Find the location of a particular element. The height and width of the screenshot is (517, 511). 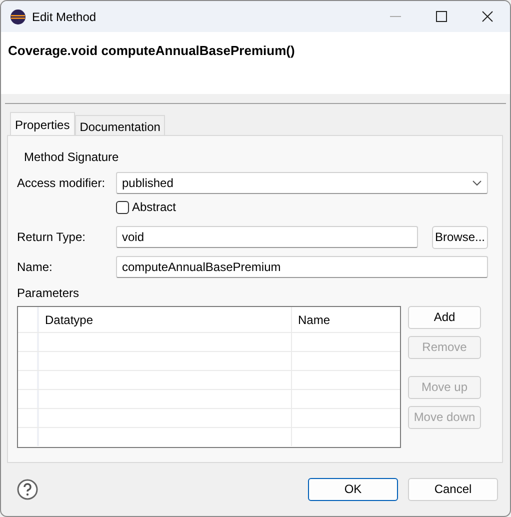

column-header: Name is located at coordinates (314, 319).